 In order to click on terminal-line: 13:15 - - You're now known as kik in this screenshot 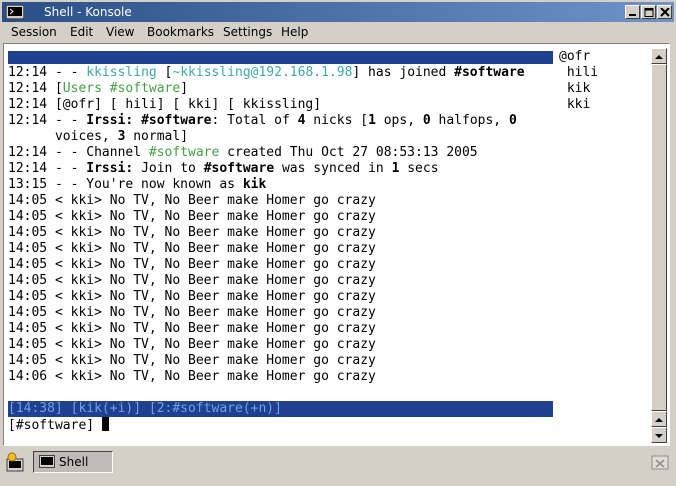, I will do `click(137, 185)`.